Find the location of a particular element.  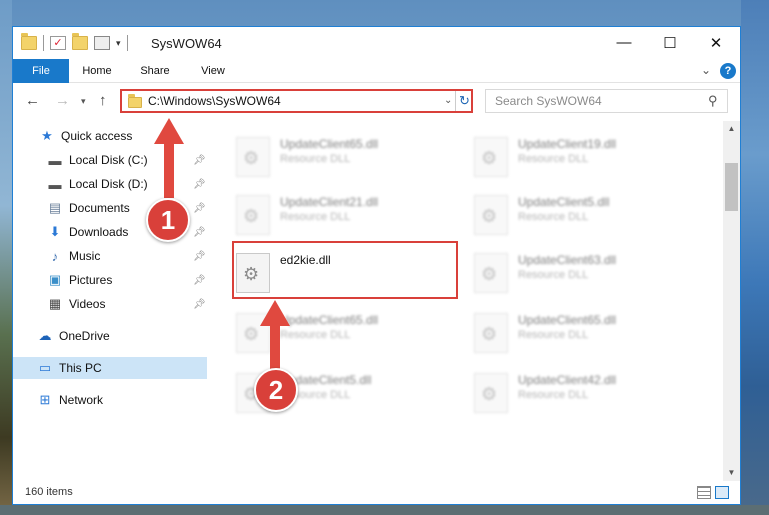

scrollbar-thumb is located at coordinates (731, 187).